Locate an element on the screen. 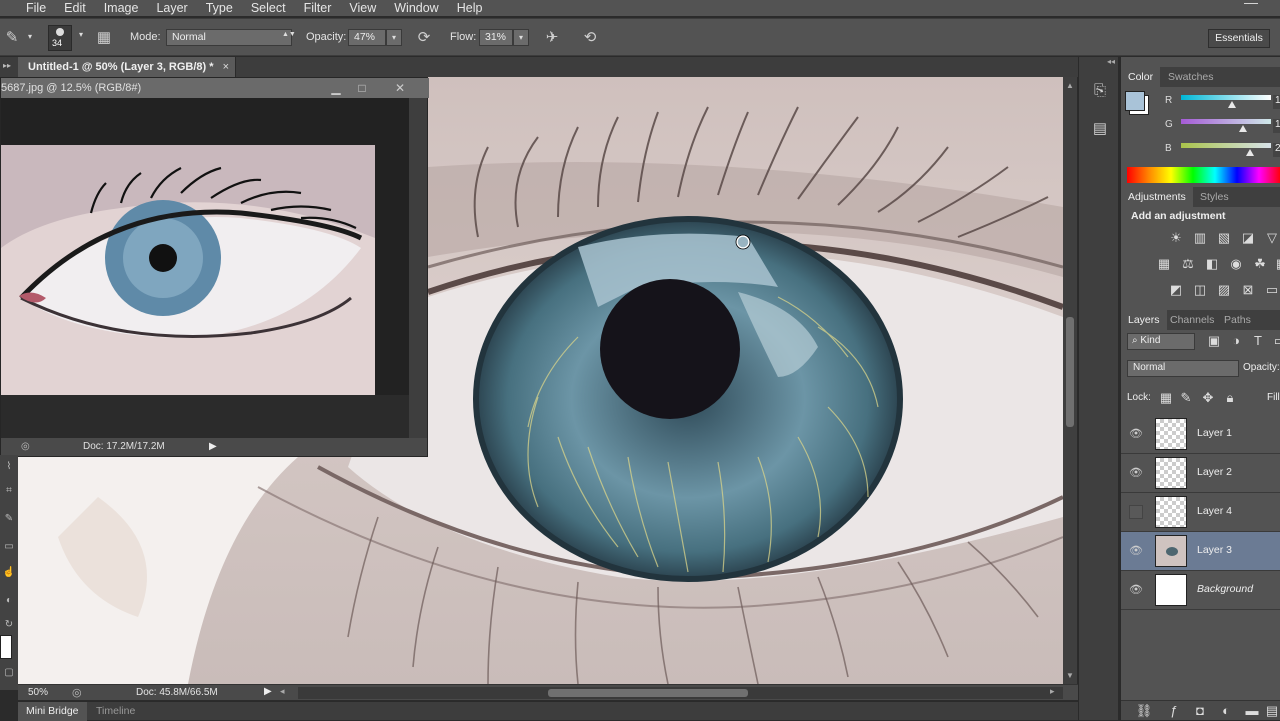 The image size is (1280, 721). document-tab: Untitled-1 @ 50% (Layer 3, RGB/8) * × is located at coordinates (127, 67).